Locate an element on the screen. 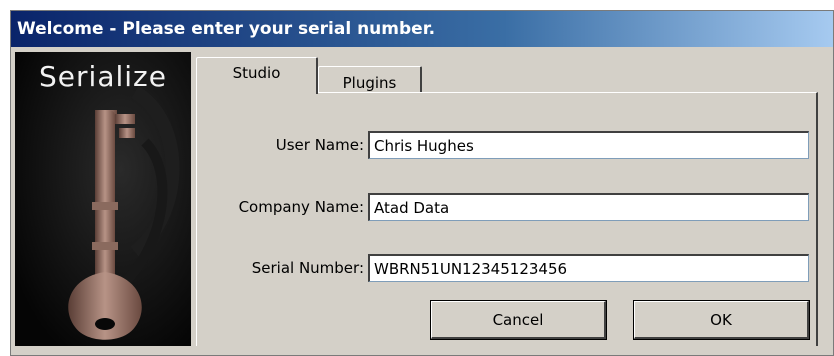  user-name-field is located at coordinates (588, 145).